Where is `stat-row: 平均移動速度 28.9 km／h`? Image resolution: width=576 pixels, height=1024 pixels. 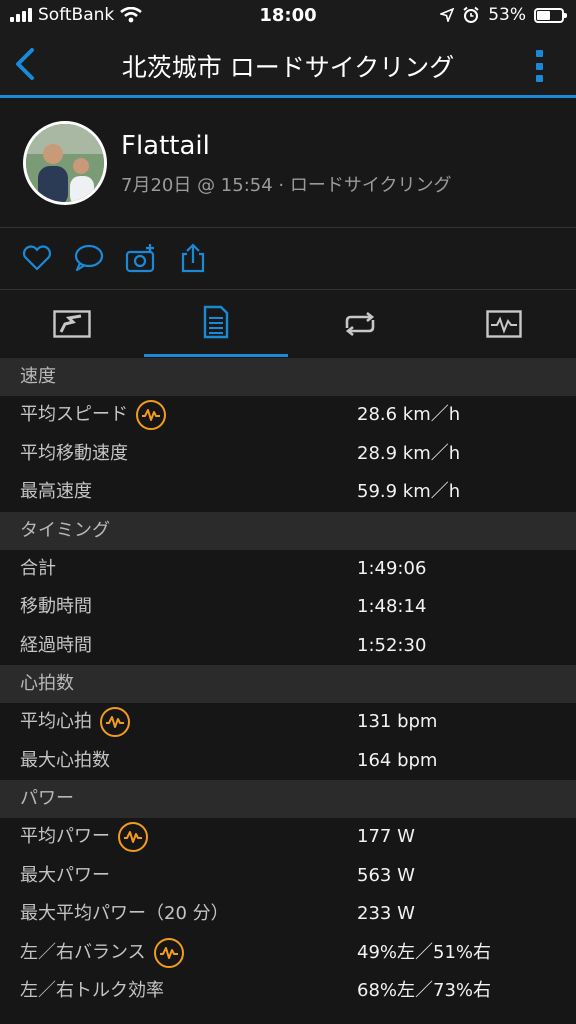 stat-row: 平均移動速度 28.9 km／h is located at coordinates (288, 453).